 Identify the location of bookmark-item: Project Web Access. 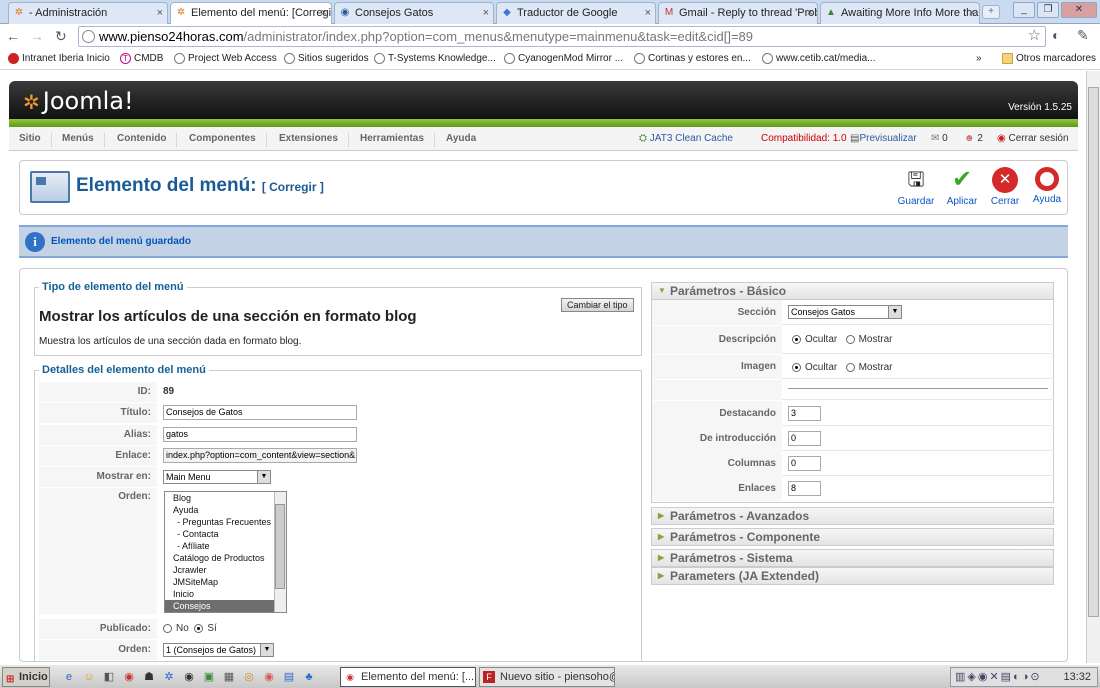
(225, 58).